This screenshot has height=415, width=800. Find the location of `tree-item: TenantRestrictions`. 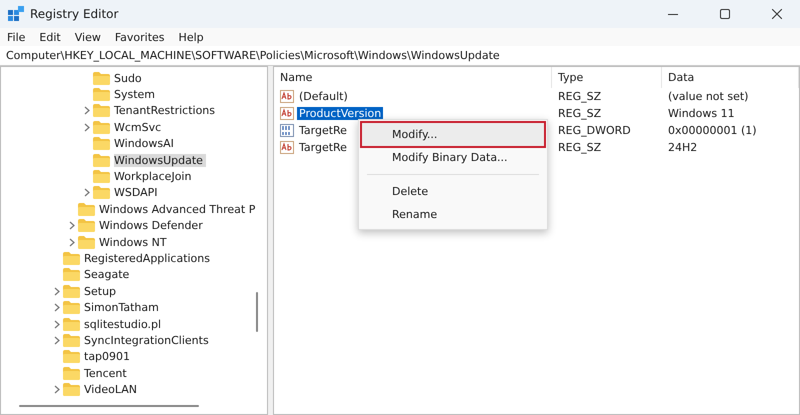

tree-item: TenantRestrictions is located at coordinates (166, 111).